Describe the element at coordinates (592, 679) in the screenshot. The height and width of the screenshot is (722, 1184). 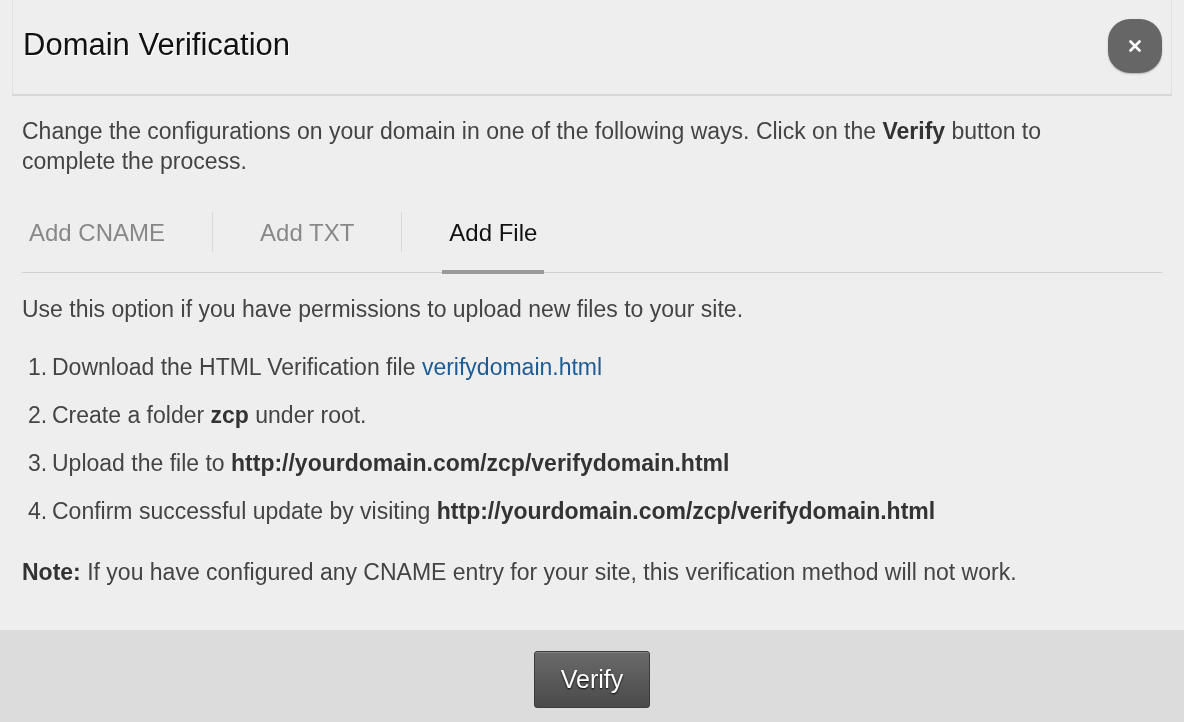
I see `verify-button: Verify` at that location.